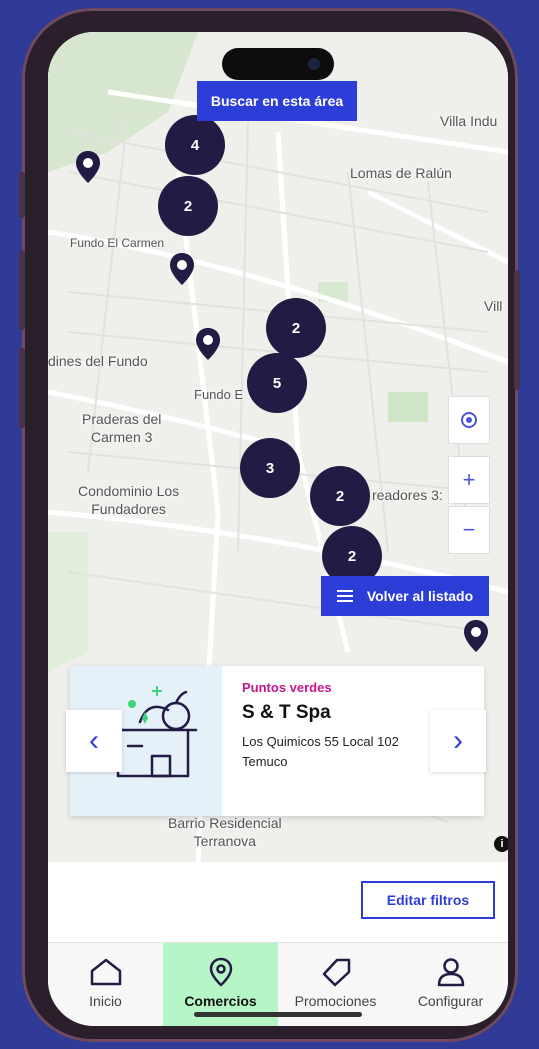  Describe the element at coordinates (278, 1014) in the screenshot. I see `home-indicator` at that location.